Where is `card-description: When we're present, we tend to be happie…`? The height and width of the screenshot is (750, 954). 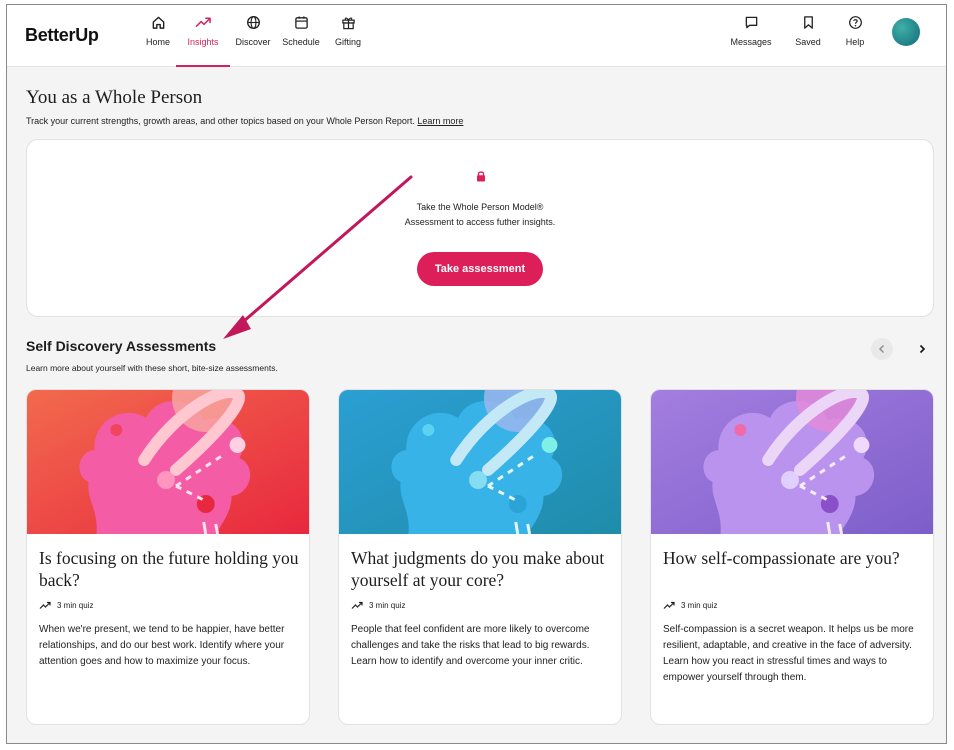
card-description: When we're present, we tend to be happie… is located at coordinates (162, 645).